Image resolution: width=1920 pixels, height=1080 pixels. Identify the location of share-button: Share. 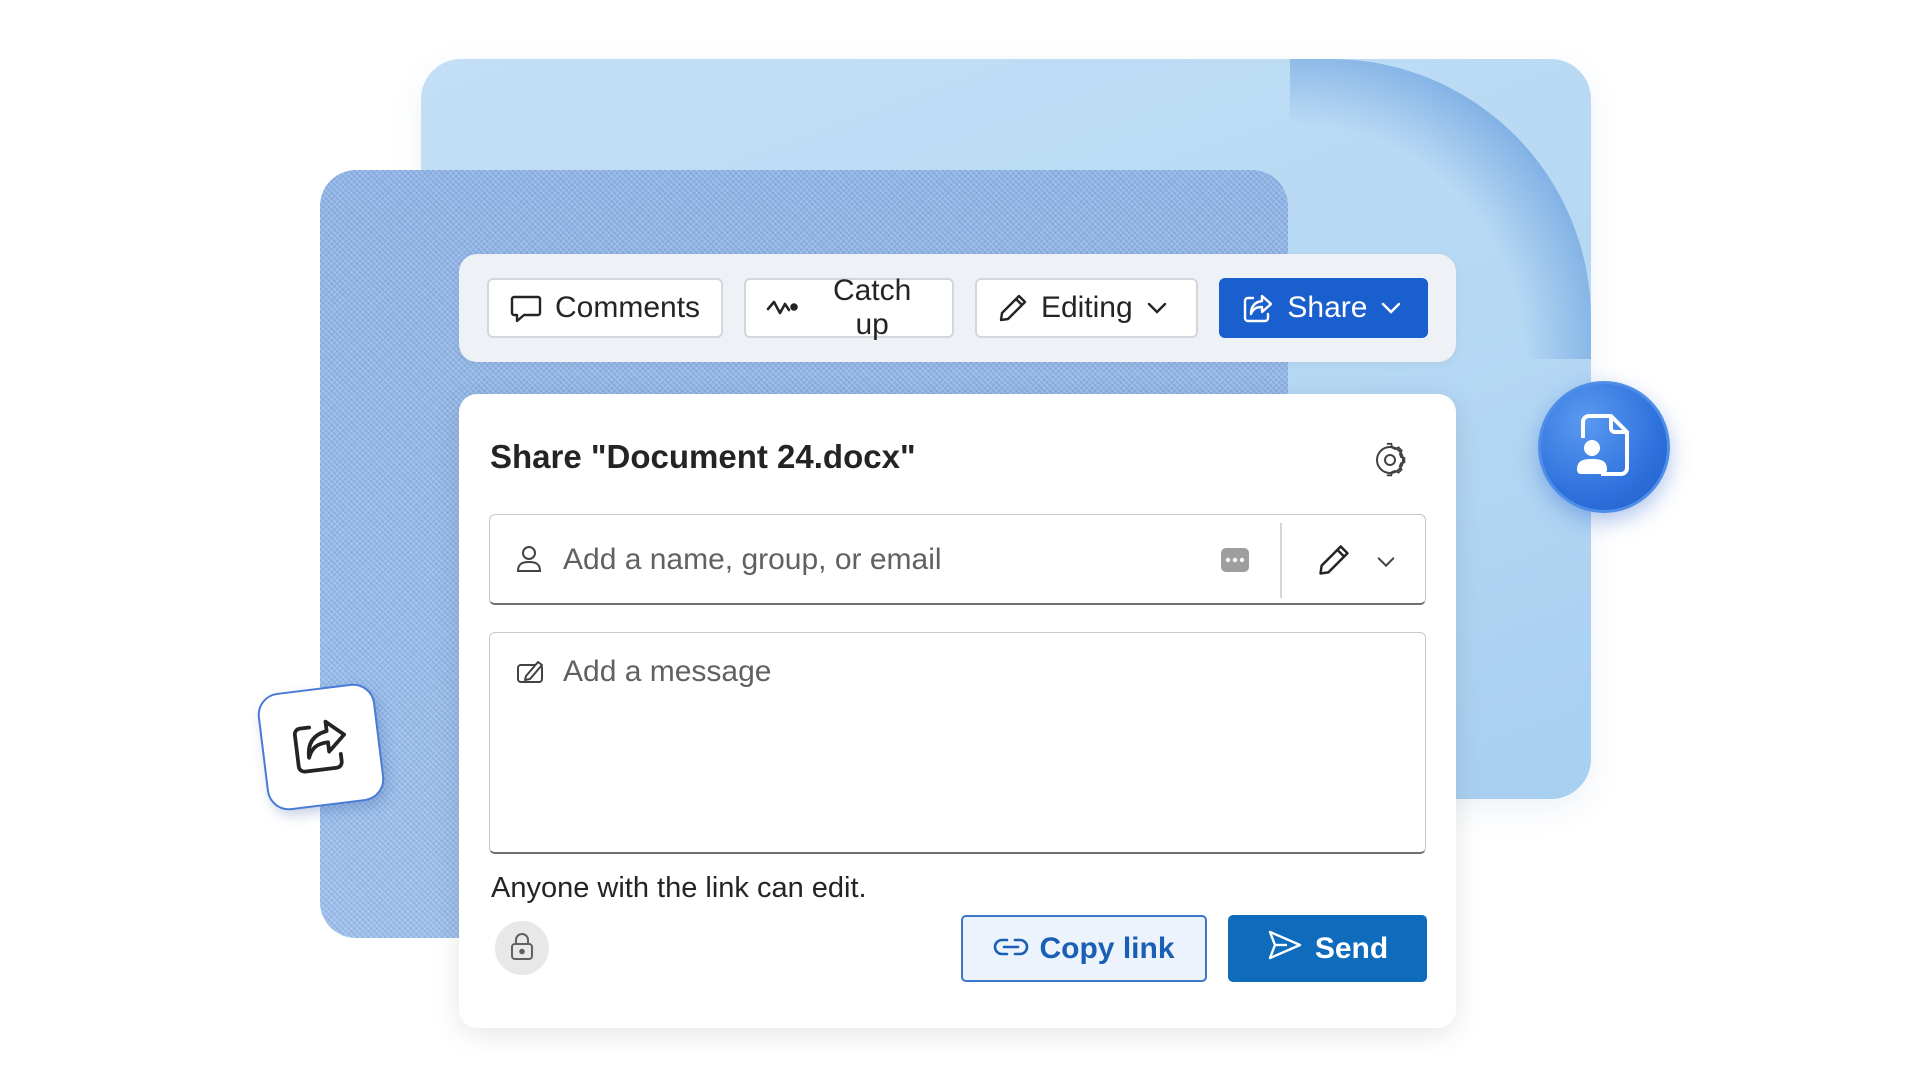
(1323, 308).